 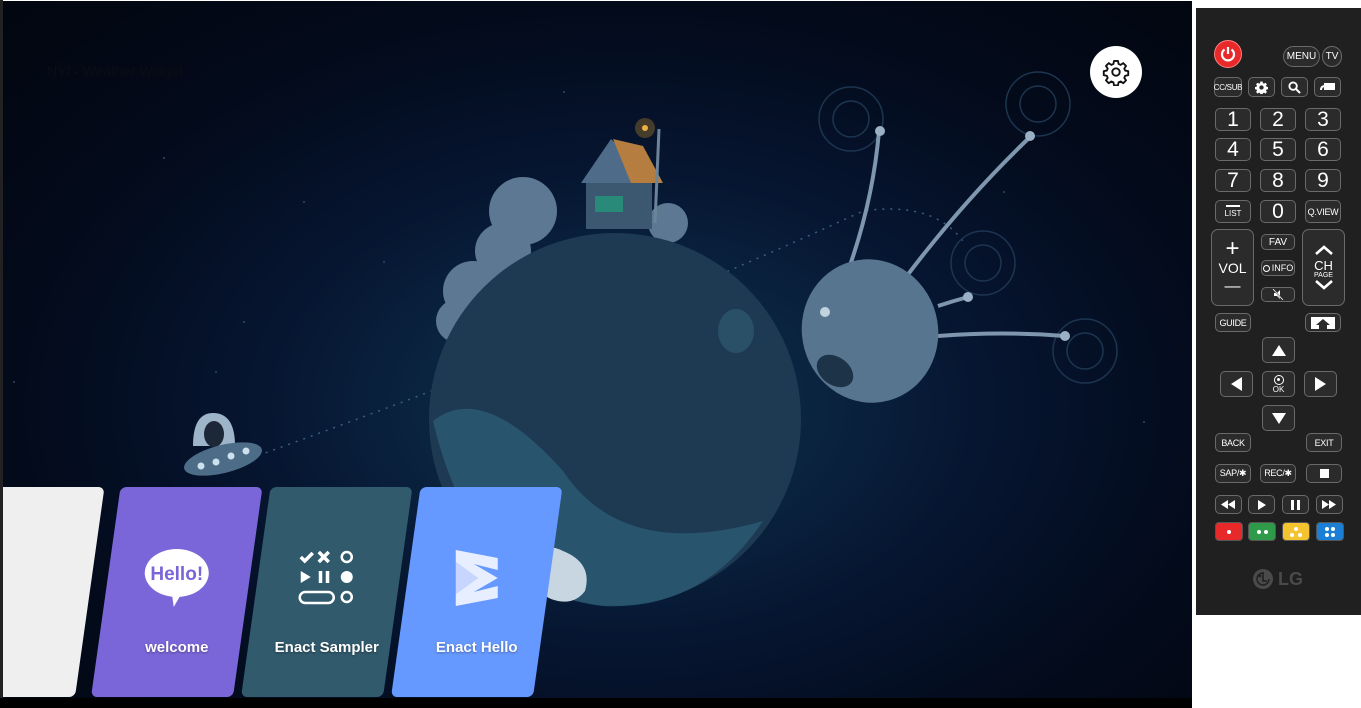 I want to click on rewind-button, so click(x=1228, y=504).